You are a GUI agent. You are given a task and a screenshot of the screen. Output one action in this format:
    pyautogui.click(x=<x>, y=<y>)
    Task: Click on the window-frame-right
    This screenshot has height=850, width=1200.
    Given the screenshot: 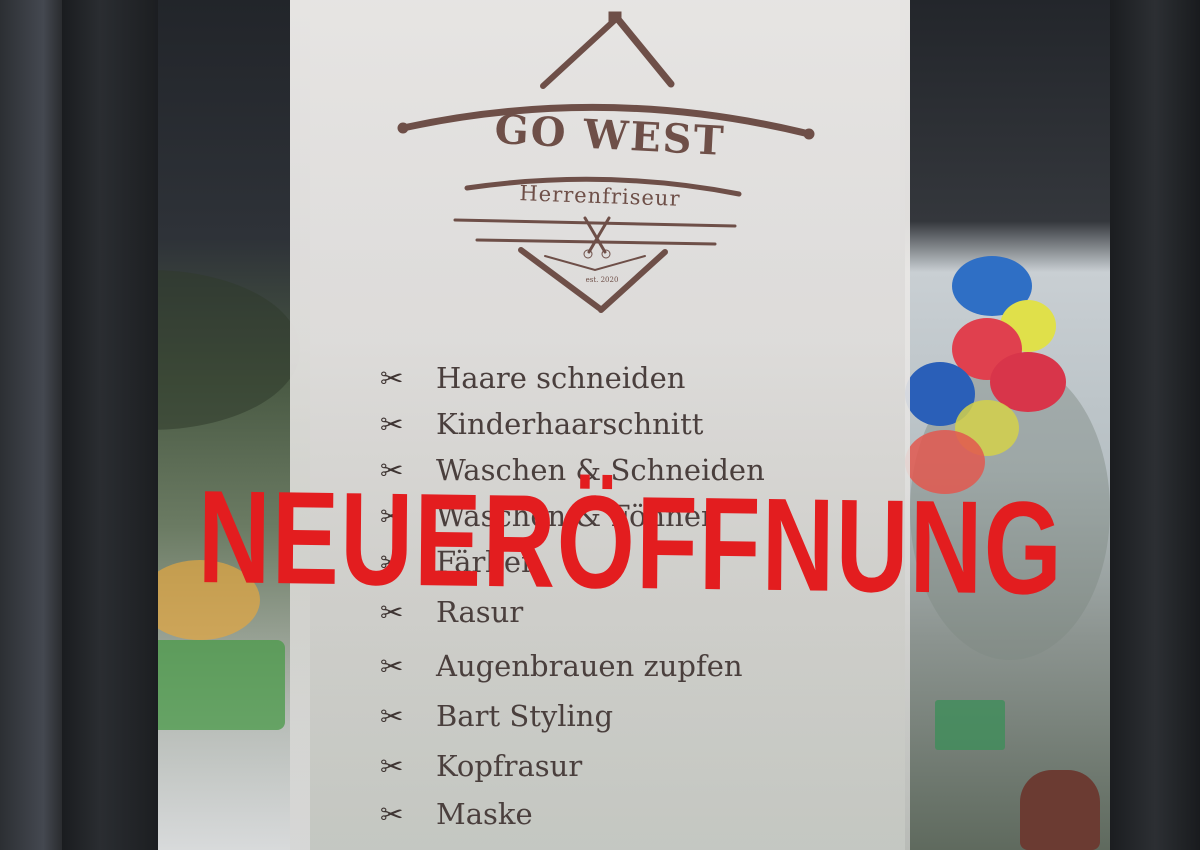 What is the action you would take?
    pyautogui.click(x=1155, y=425)
    